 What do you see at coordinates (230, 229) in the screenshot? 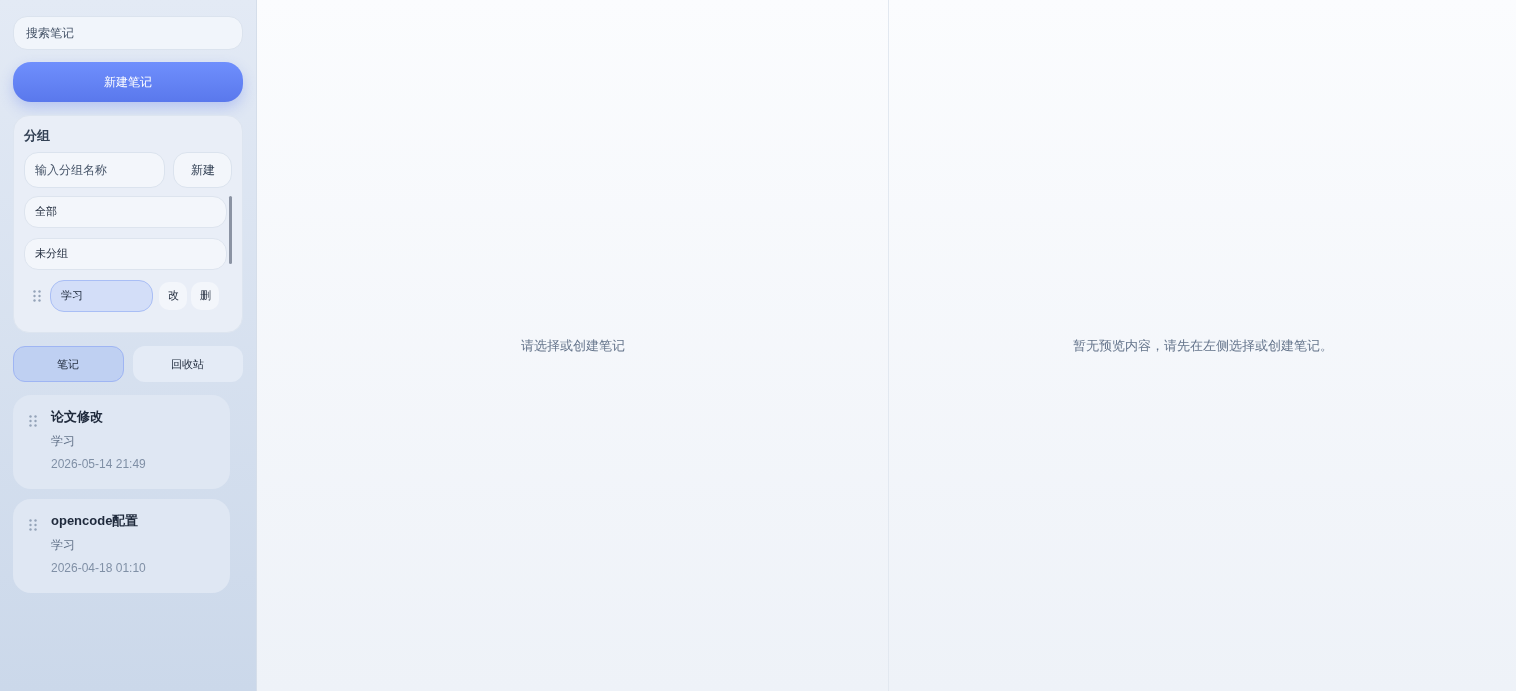
I see `scrollbar` at bounding box center [230, 229].